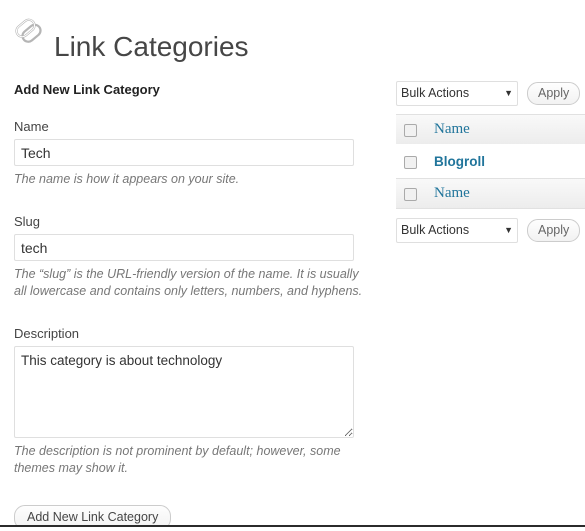 This screenshot has width=585, height=531. What do you see at coordinates (508, 229) in the screenshot?
I see `chevron-down-icon-bottom: ▼` at bounding box center [508, 229].